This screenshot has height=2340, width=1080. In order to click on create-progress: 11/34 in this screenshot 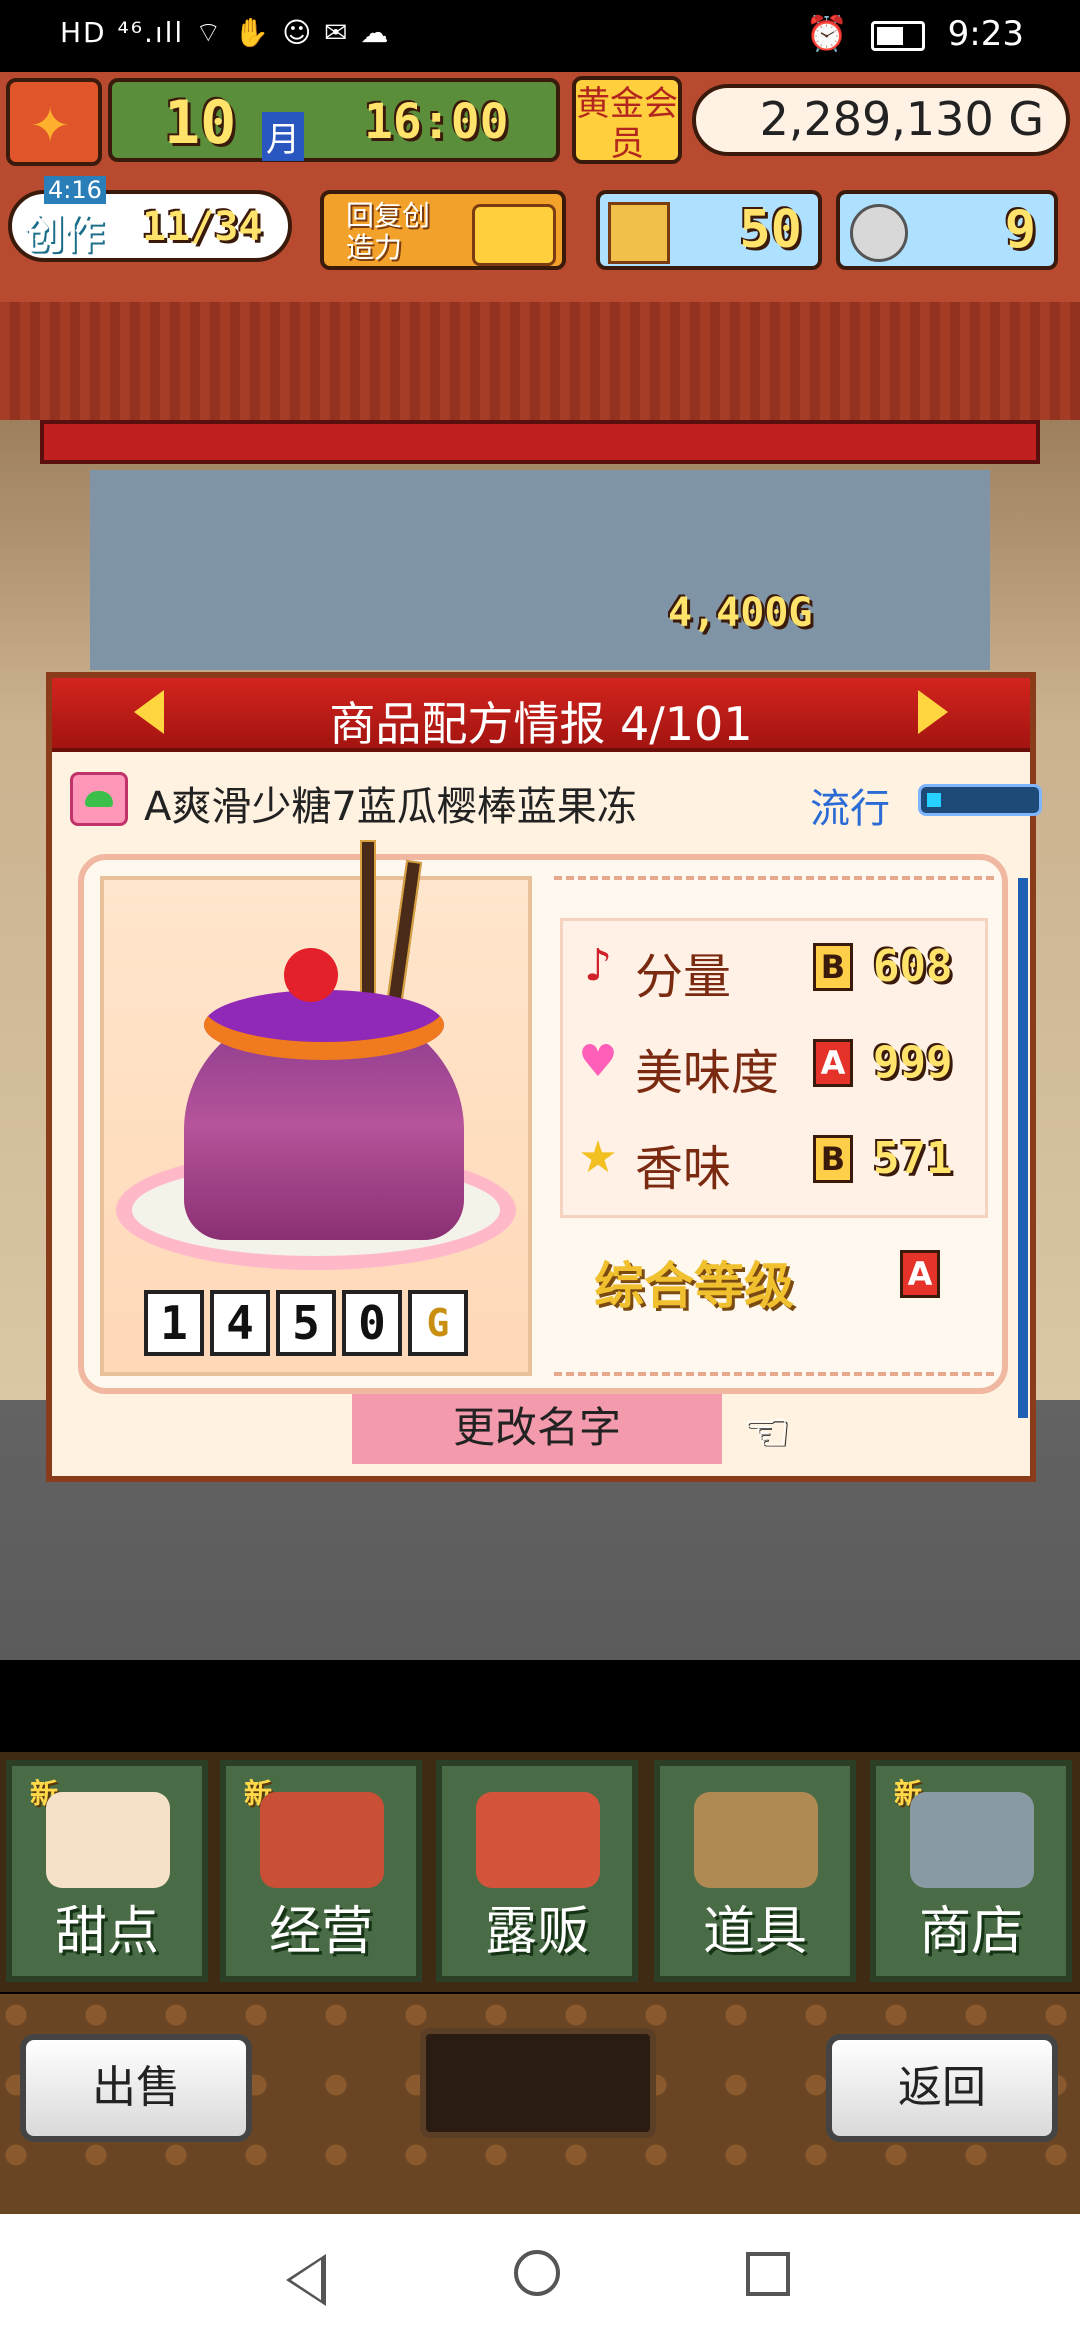, I will do `click(202, 227)`.